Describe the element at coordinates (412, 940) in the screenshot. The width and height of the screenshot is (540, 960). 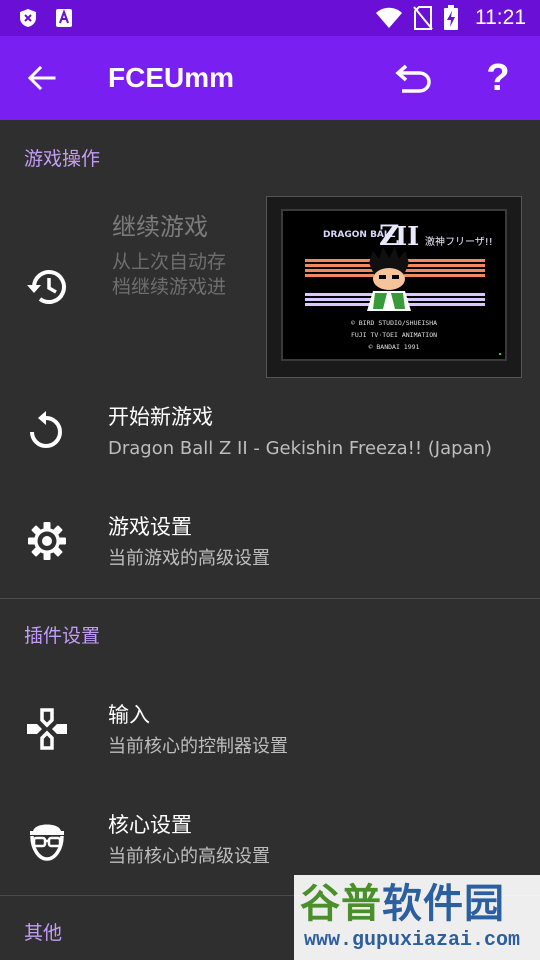
I see `watermark-url: www.gupuxiazai.com` at that location.